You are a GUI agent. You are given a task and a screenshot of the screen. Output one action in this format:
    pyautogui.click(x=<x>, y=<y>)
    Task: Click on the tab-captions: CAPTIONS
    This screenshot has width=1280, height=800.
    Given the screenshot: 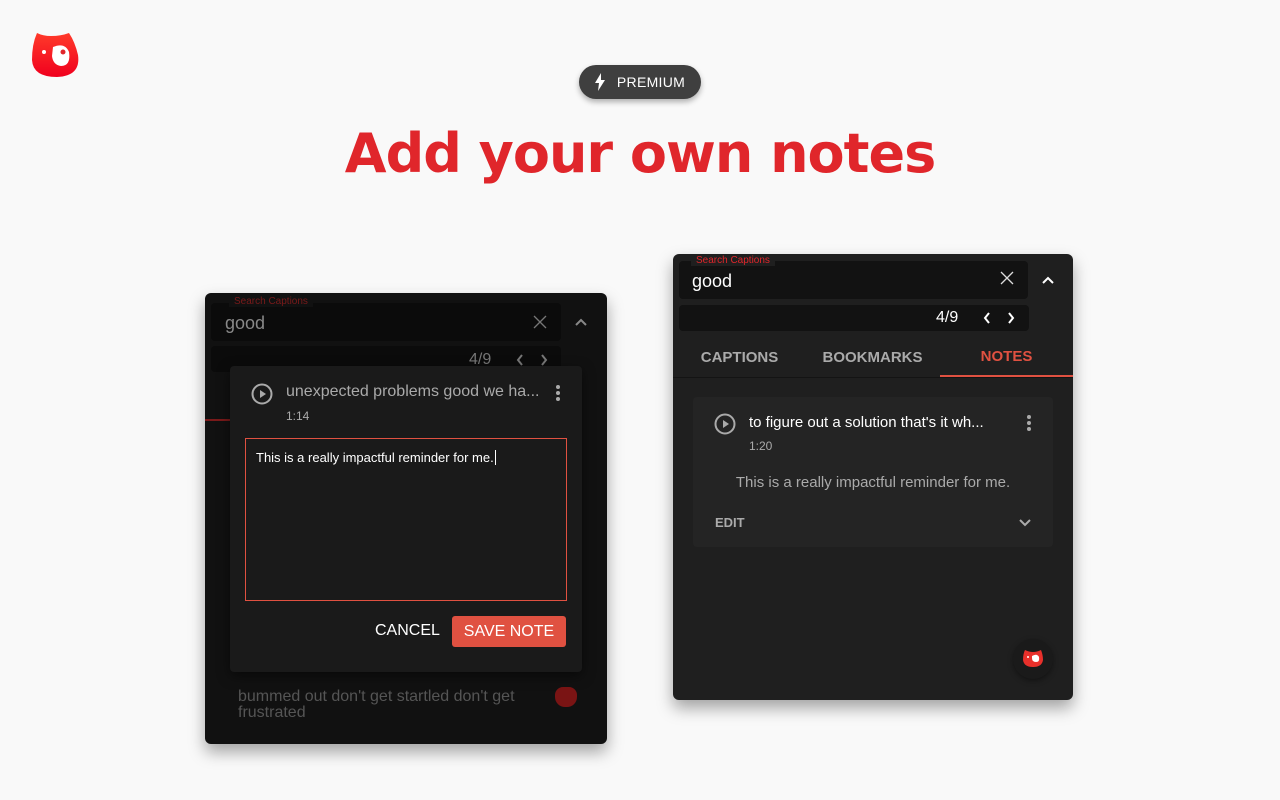 What is the action you would take?
    pyautogui.click(x=739, y=357)
    